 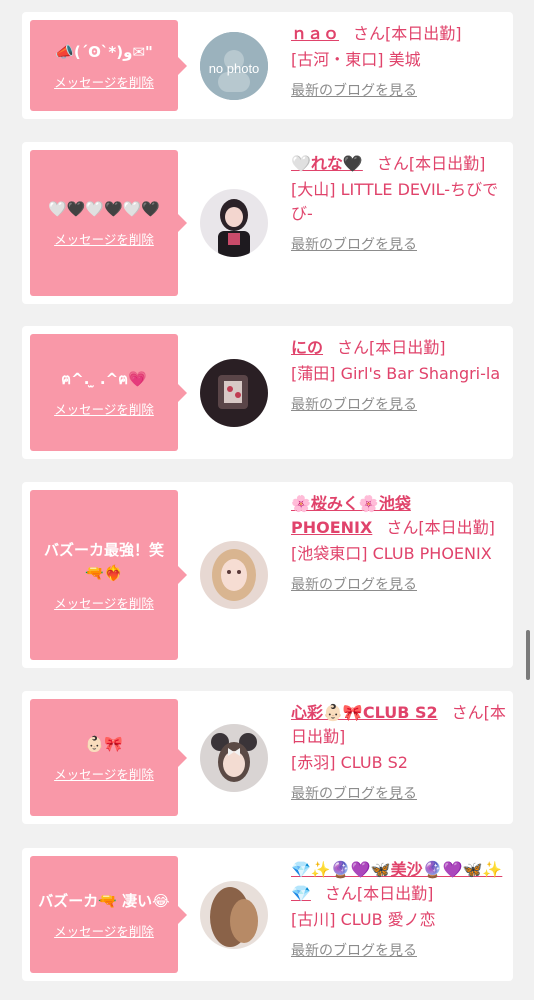 I want to click on message-text: 📣(´ʘ`*)و✉", so click(x=104, y=51).